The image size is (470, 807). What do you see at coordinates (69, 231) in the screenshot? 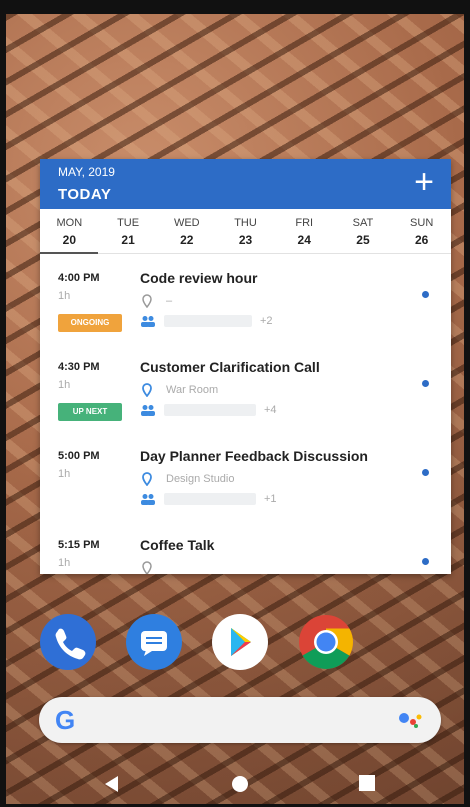
I see `day-mon: MON 20` at bounding box center [69, 231].